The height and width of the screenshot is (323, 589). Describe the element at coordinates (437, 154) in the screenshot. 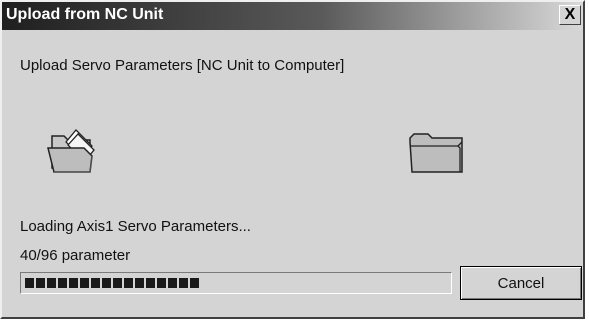

I see `closed-folder-icon` at that location.